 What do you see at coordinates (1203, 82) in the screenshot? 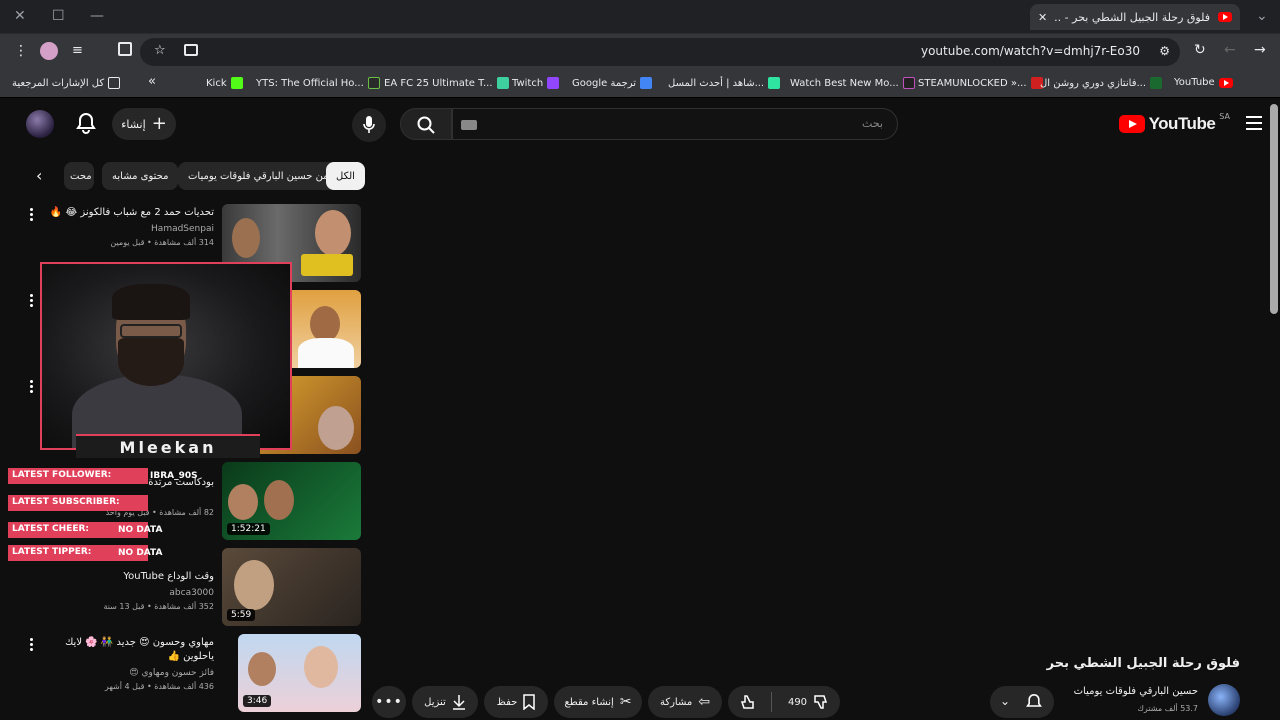
I see `bookmark-youtube: YouTube` at bounding box center [1203, 82].